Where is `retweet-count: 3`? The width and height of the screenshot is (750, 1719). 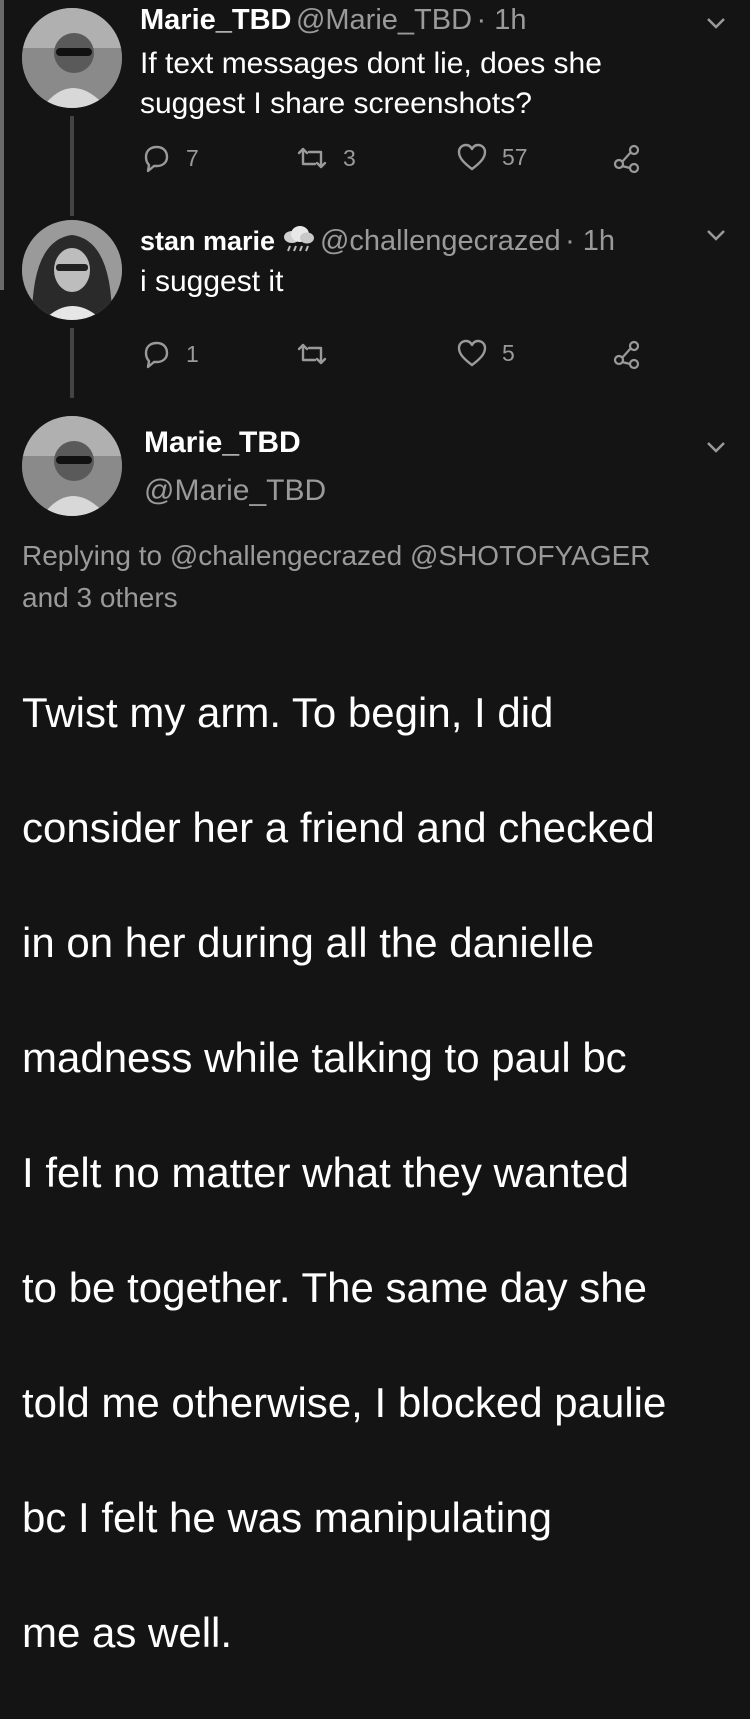
retweet-count: 3 is located at coordinates (349, 157).